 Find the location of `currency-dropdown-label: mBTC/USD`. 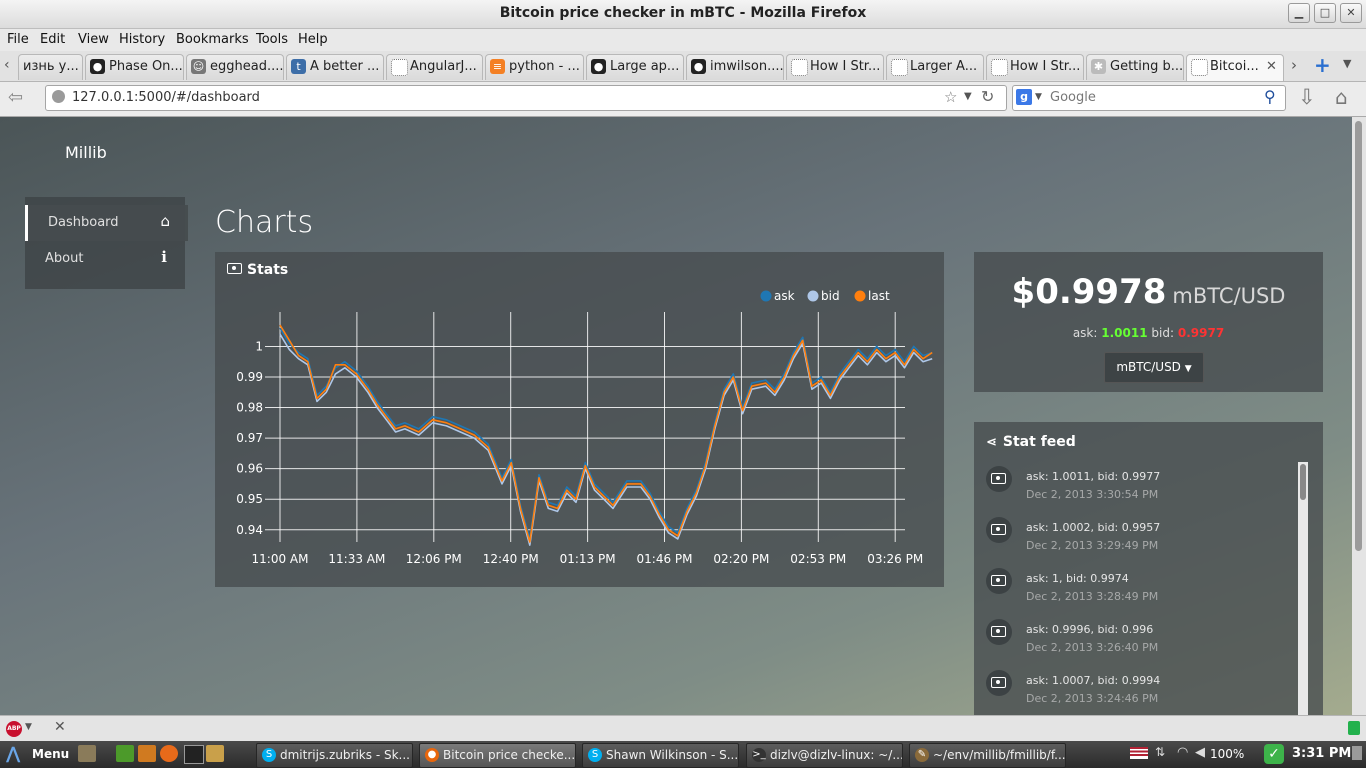

currency-dropdown-label: mBTC/USD is located at coordinates (1148, 367).